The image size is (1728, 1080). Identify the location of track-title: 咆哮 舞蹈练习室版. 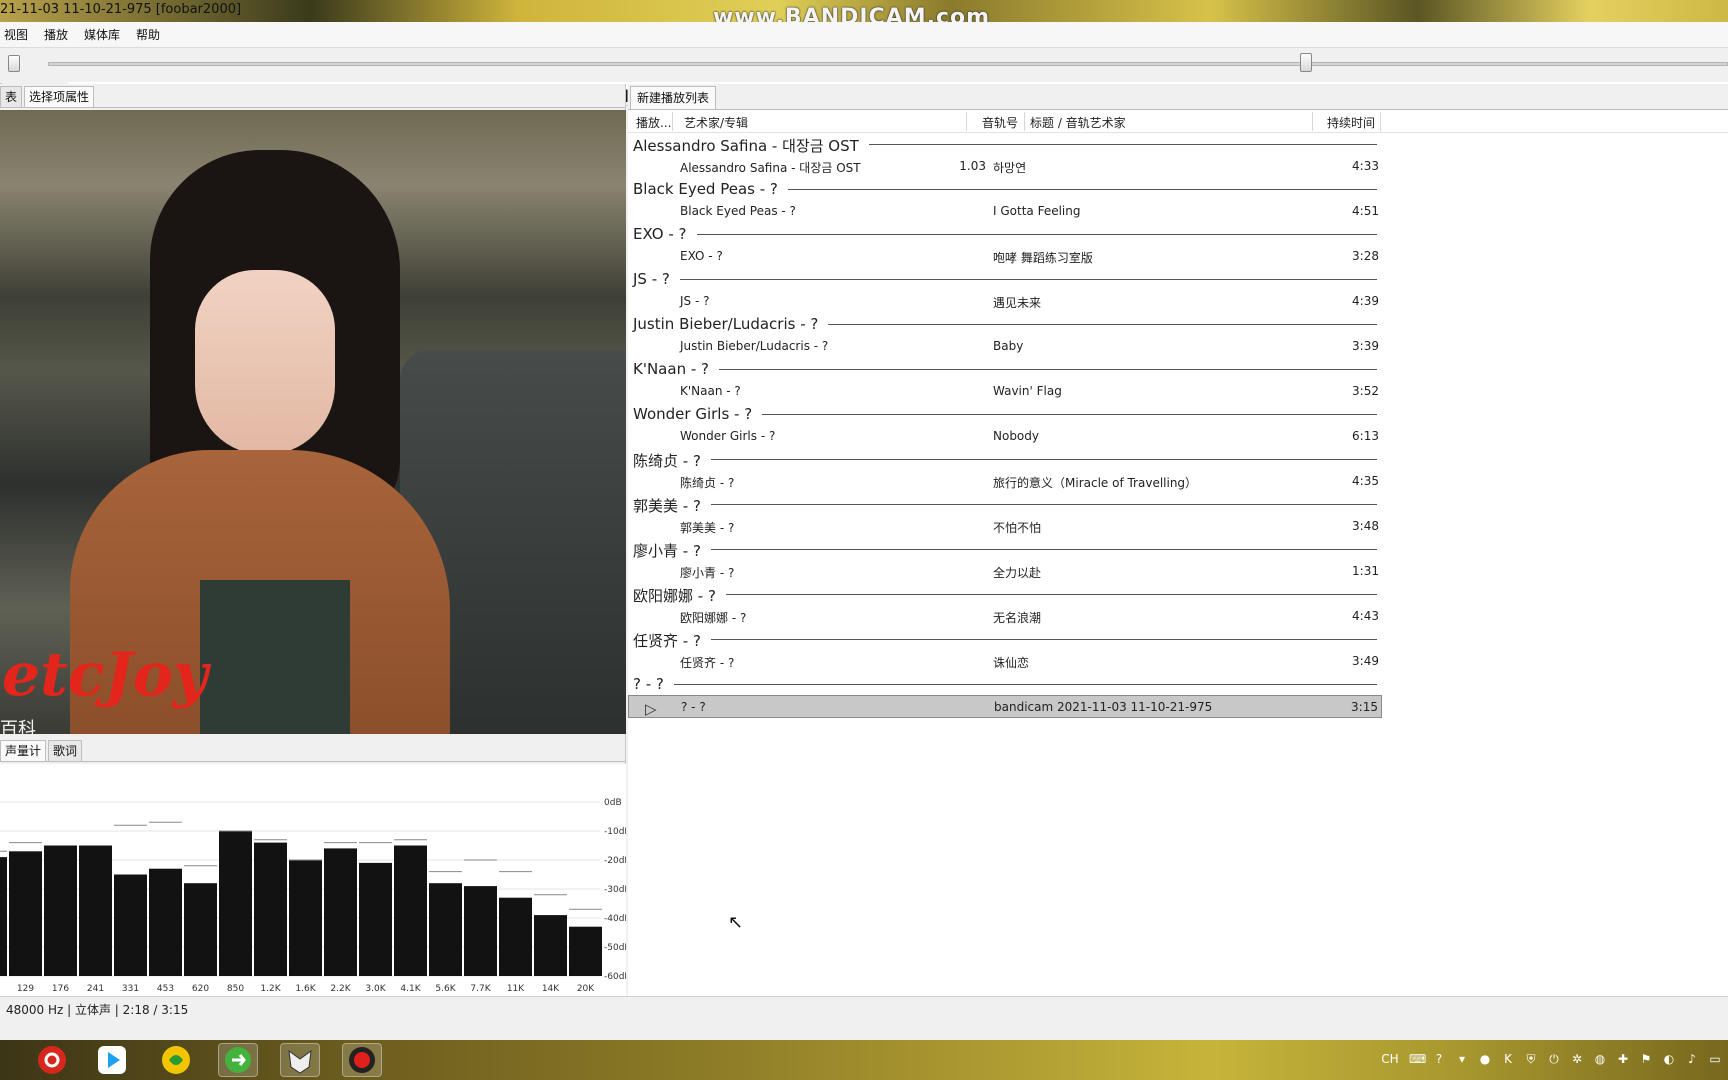
(1043, 258).